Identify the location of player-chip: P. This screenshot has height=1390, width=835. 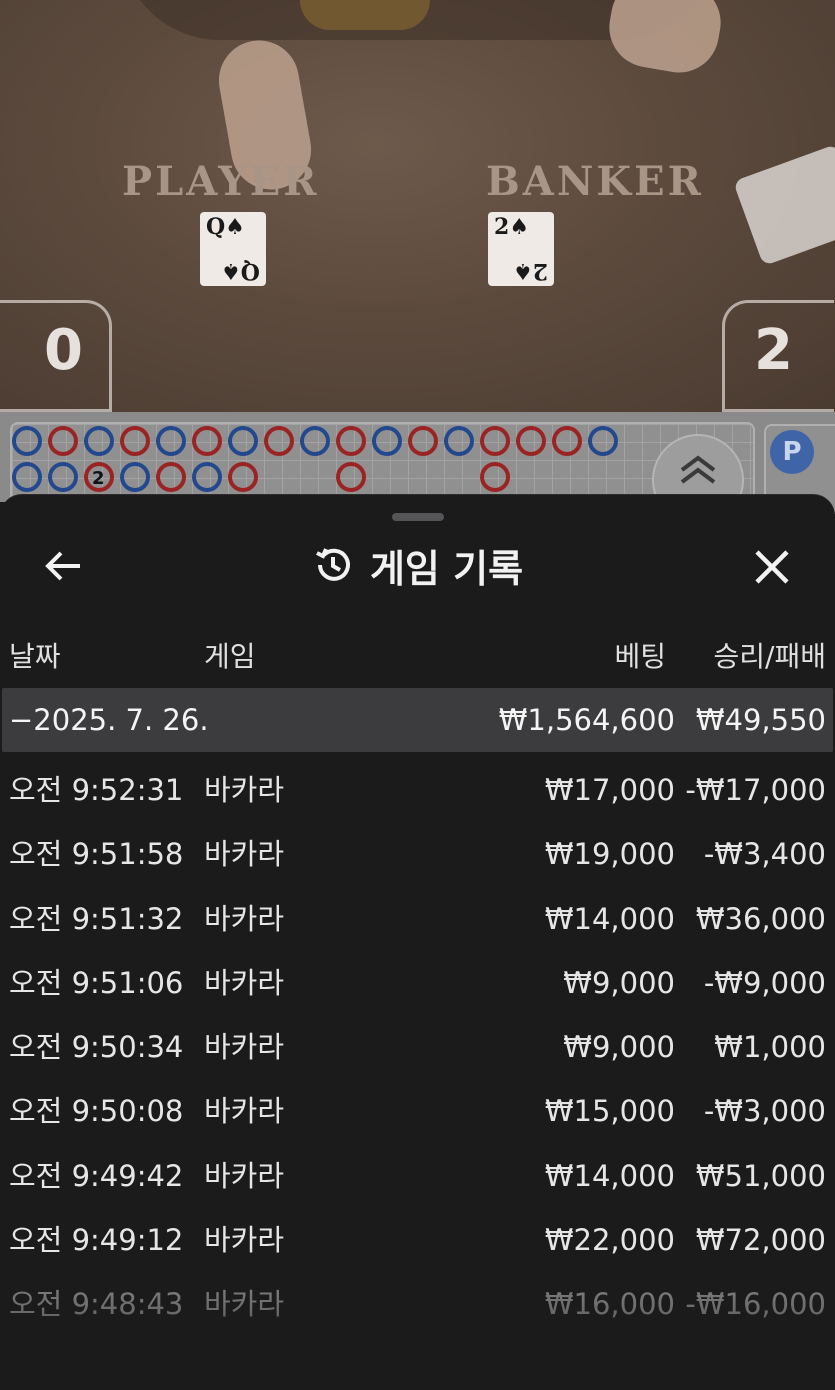
(792, 452).